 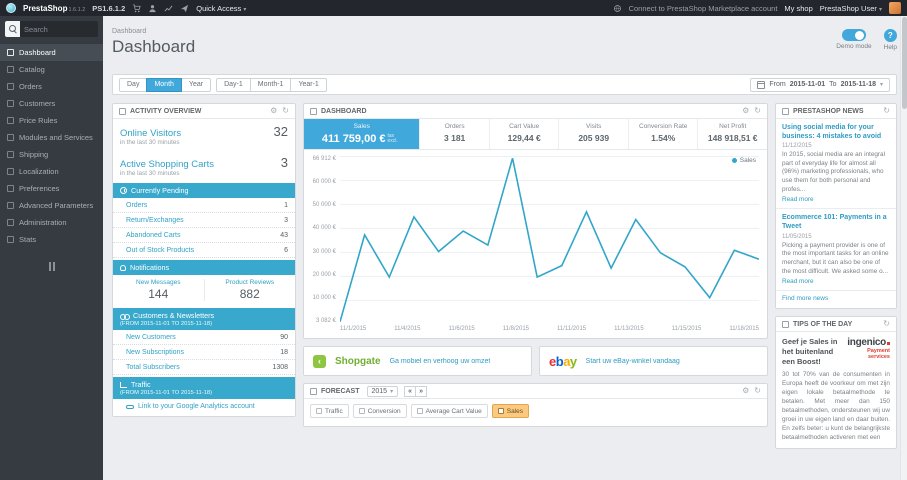 I want to click on range-button-day: Day, so click(x=133, y=84).